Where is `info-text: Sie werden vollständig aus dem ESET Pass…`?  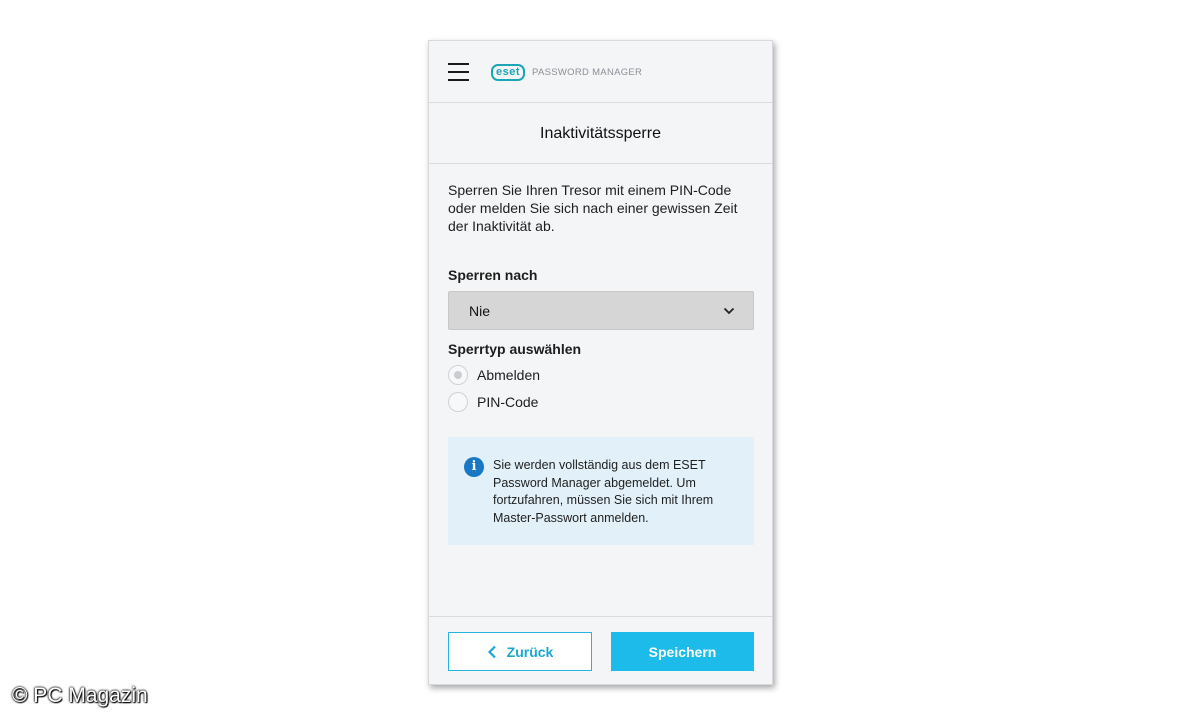
info-text: Sie werden vollständig aus dem ESET Pass… is located at coordinates (603, 491).